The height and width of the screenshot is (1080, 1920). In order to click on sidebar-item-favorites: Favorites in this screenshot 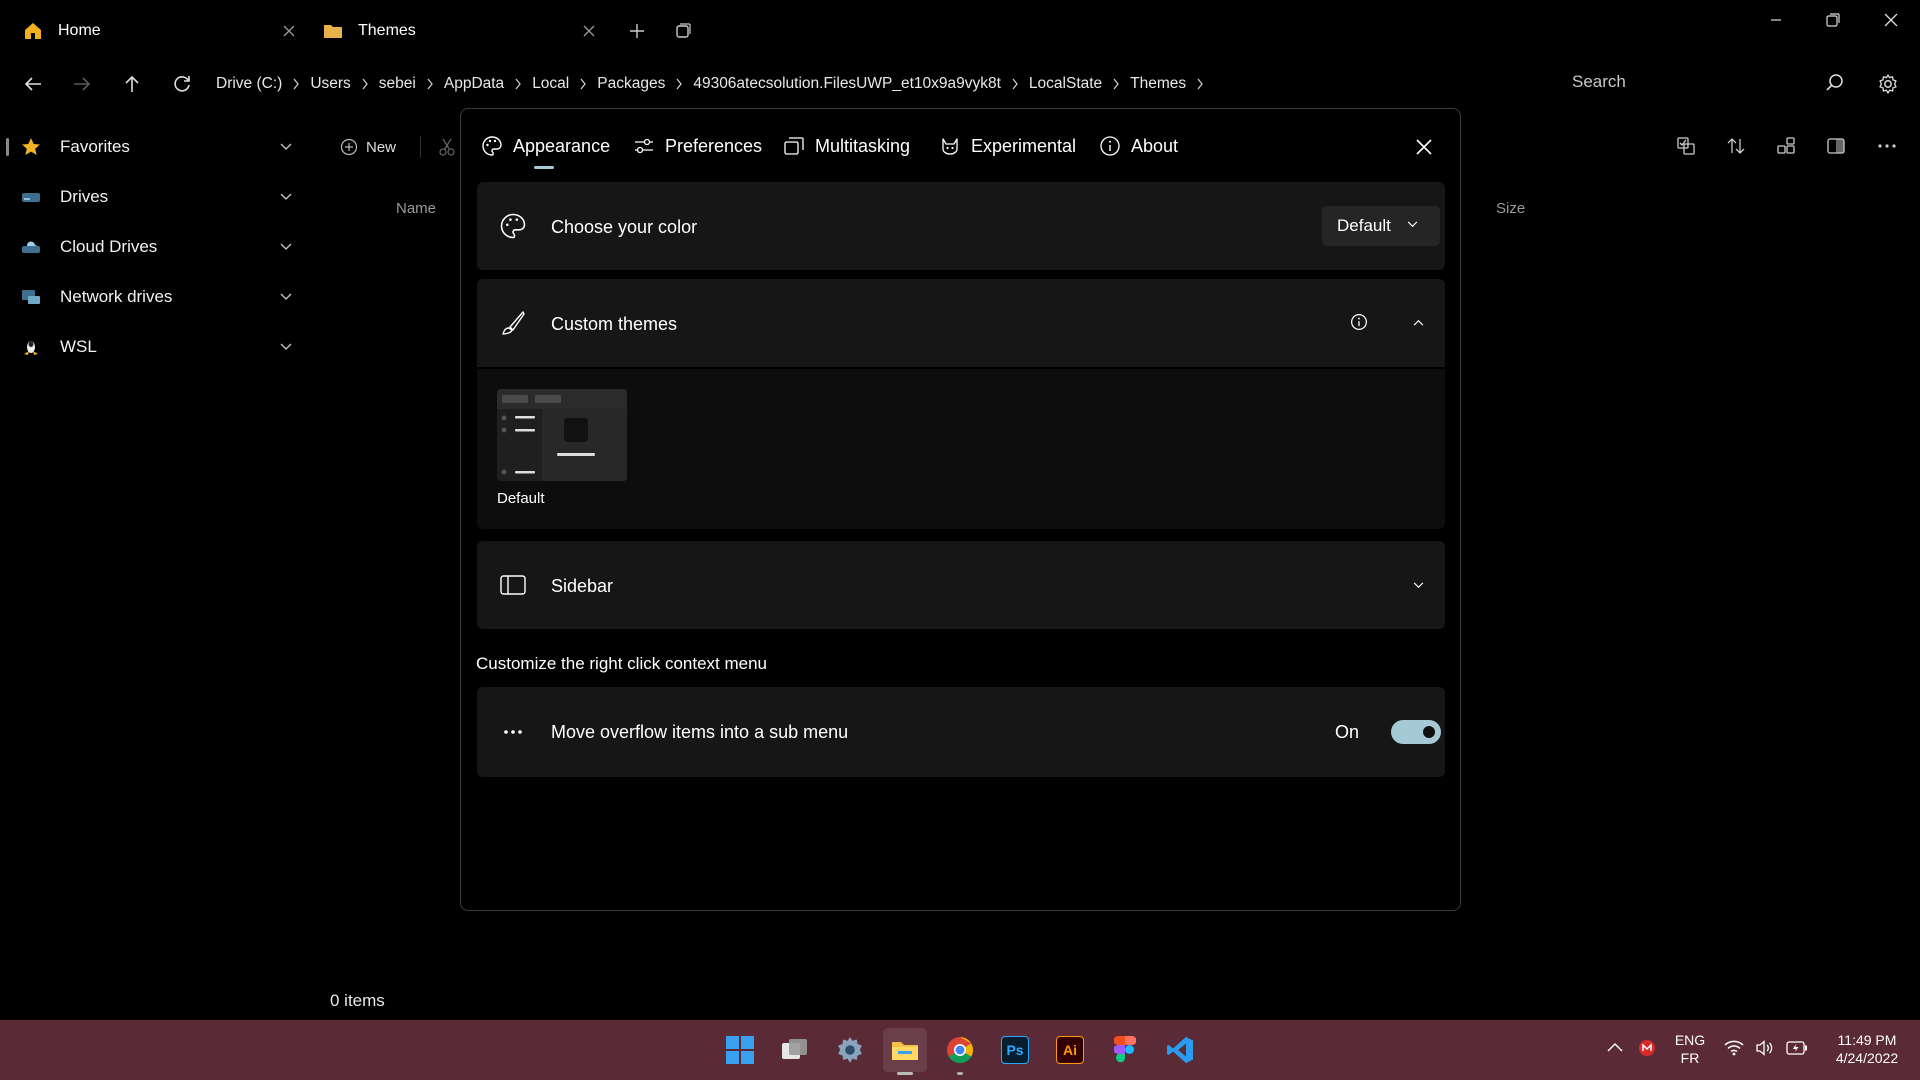, I will do `click(150, 147)`.